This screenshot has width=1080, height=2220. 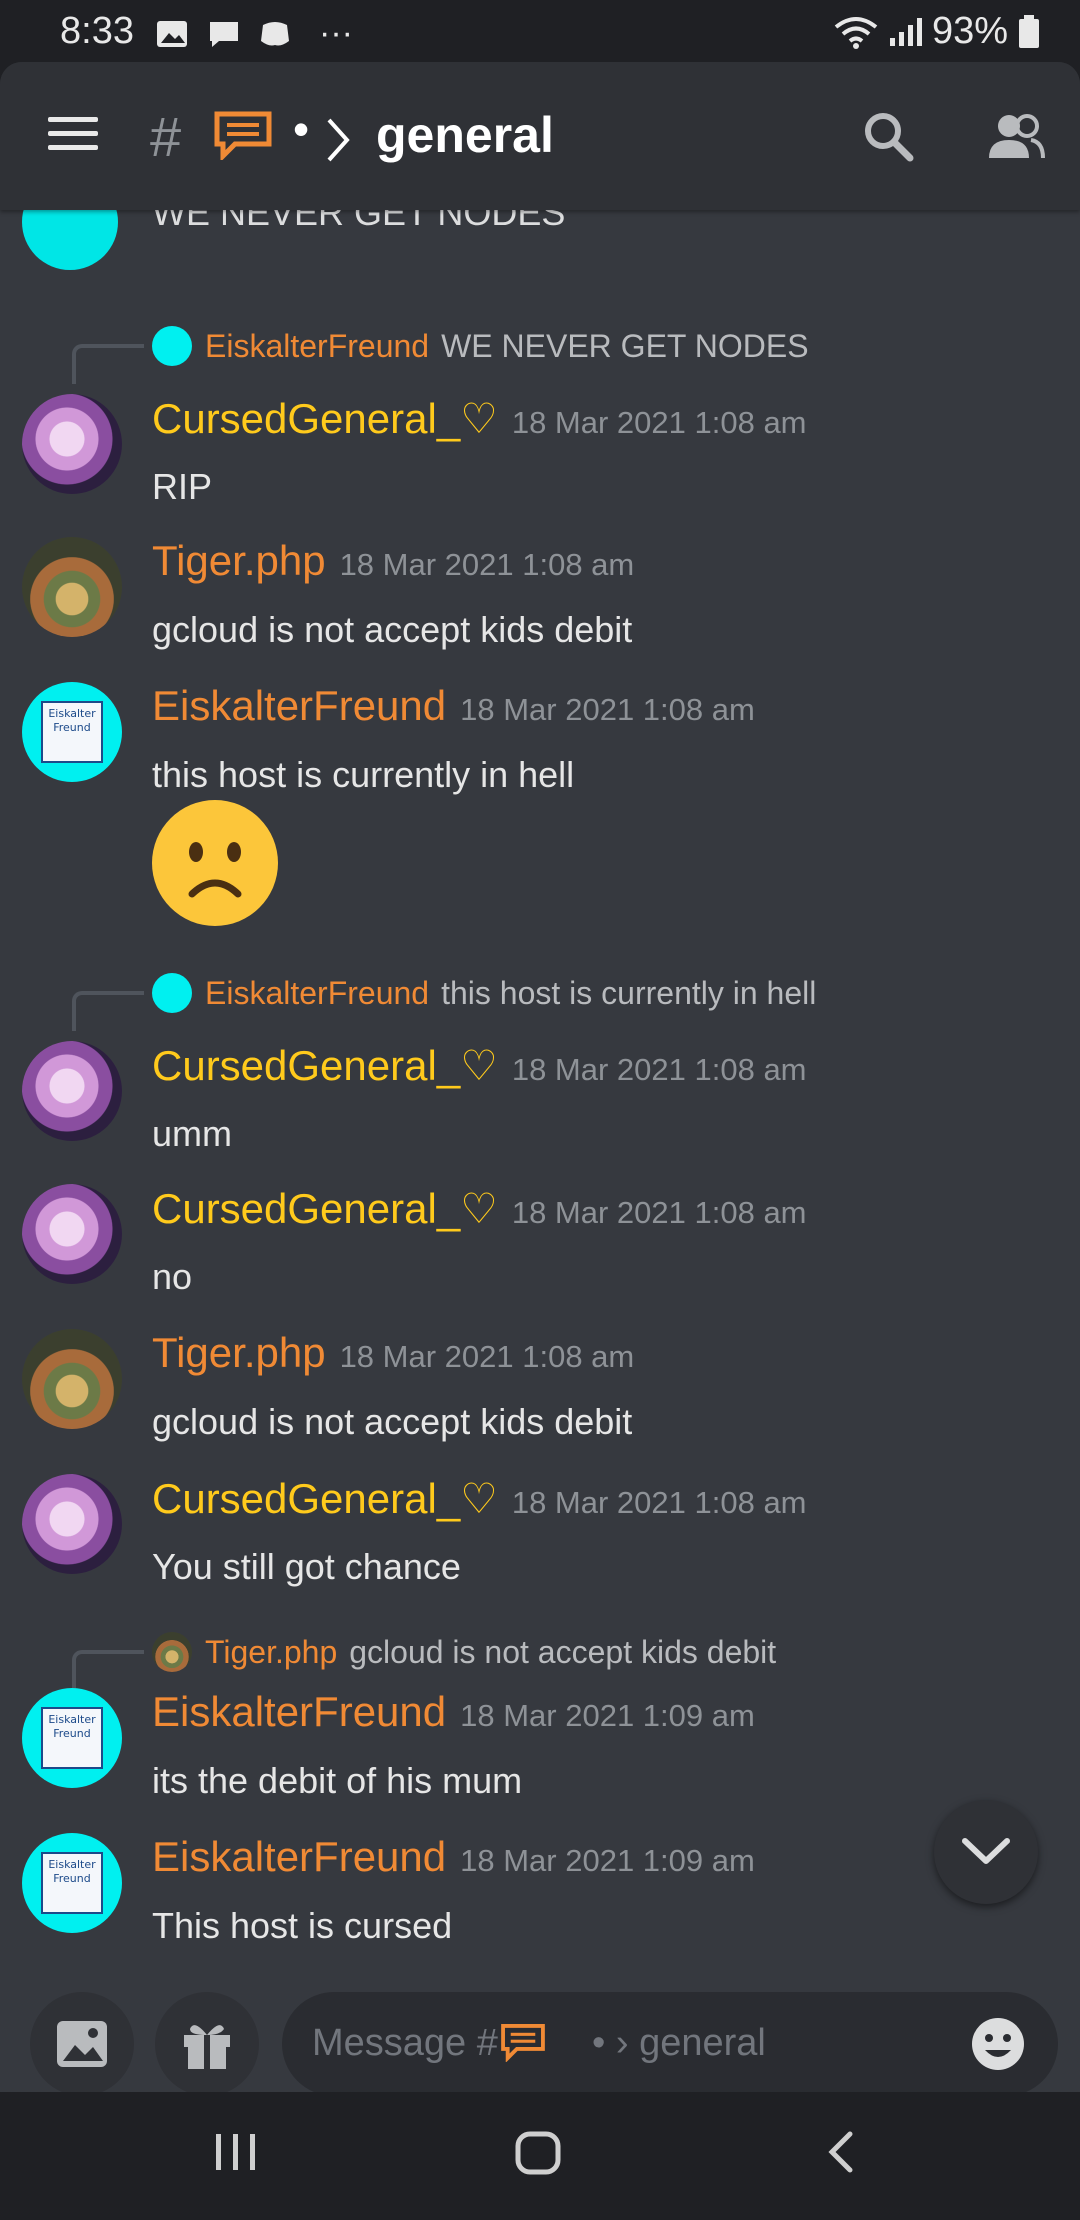 I want to click on channel-header: # • general, so click(x=540, y=136).